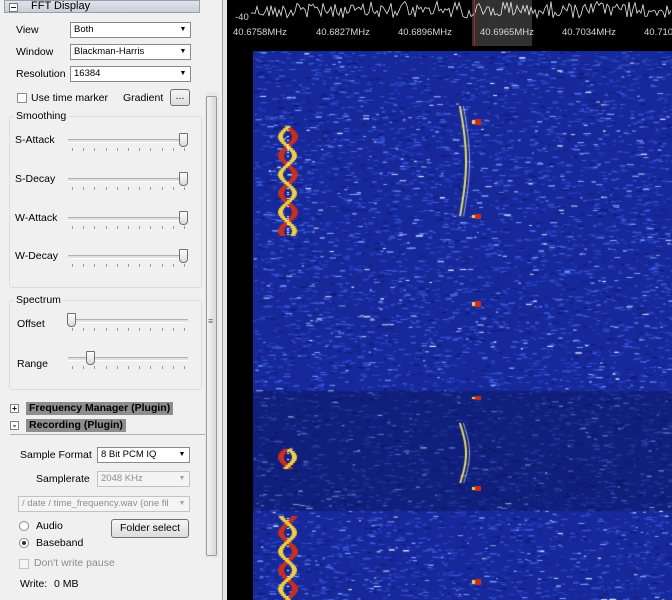 This screenshot has height=600, width=672. Describe the element at coordinates (24, 564) in the screenshot. I see `dont-write-pause-checkbox` at that location.